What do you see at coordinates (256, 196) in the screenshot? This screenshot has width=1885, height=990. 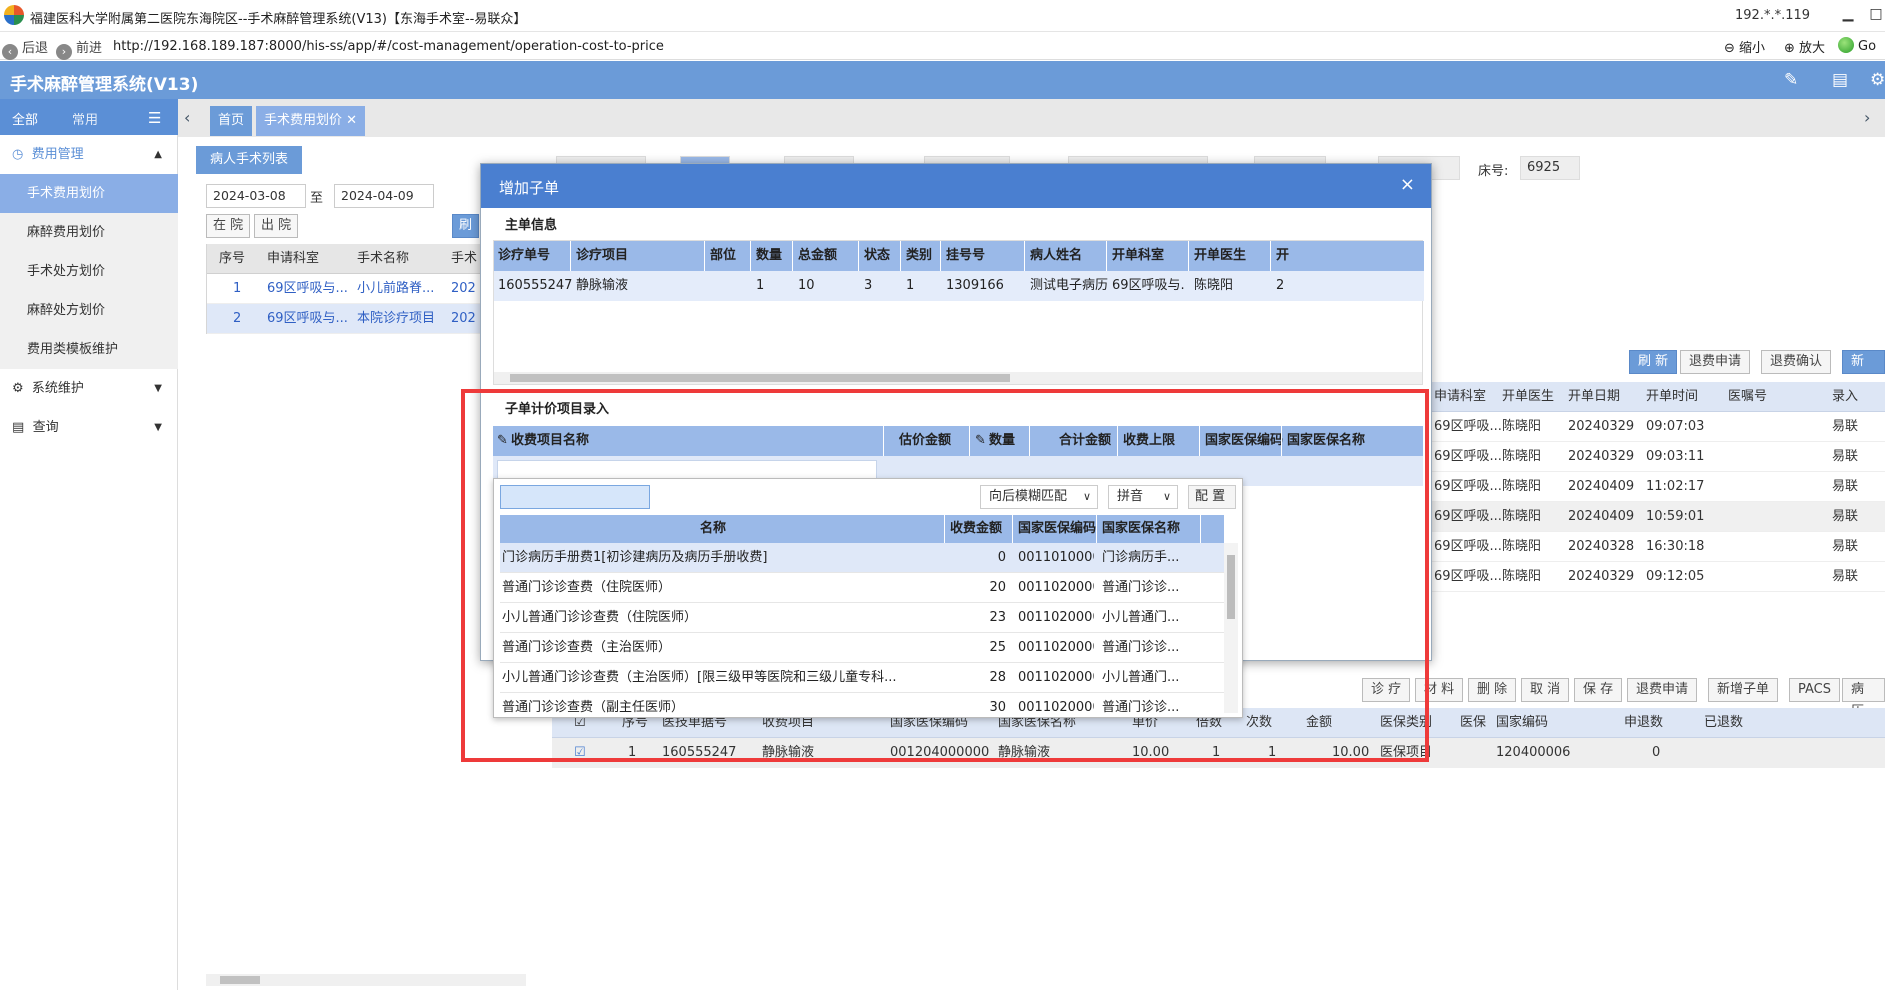 I see `date-from-field: 2024-03-08` at bounding box center [256, 196].